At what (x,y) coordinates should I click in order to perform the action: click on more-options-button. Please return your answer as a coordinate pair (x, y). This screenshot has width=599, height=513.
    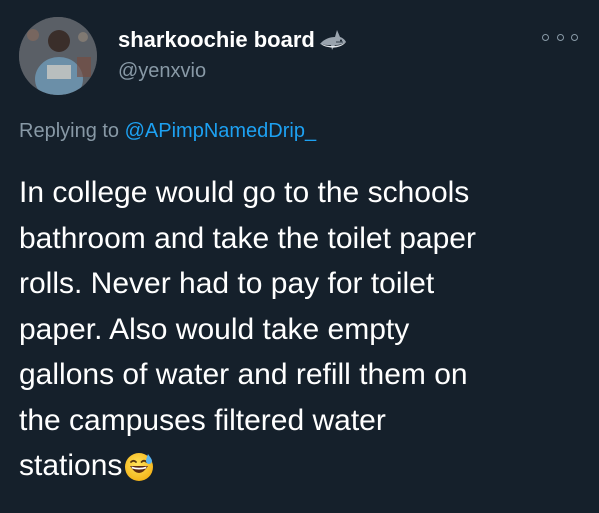
    Looking at the image, I should click on (560, 37).